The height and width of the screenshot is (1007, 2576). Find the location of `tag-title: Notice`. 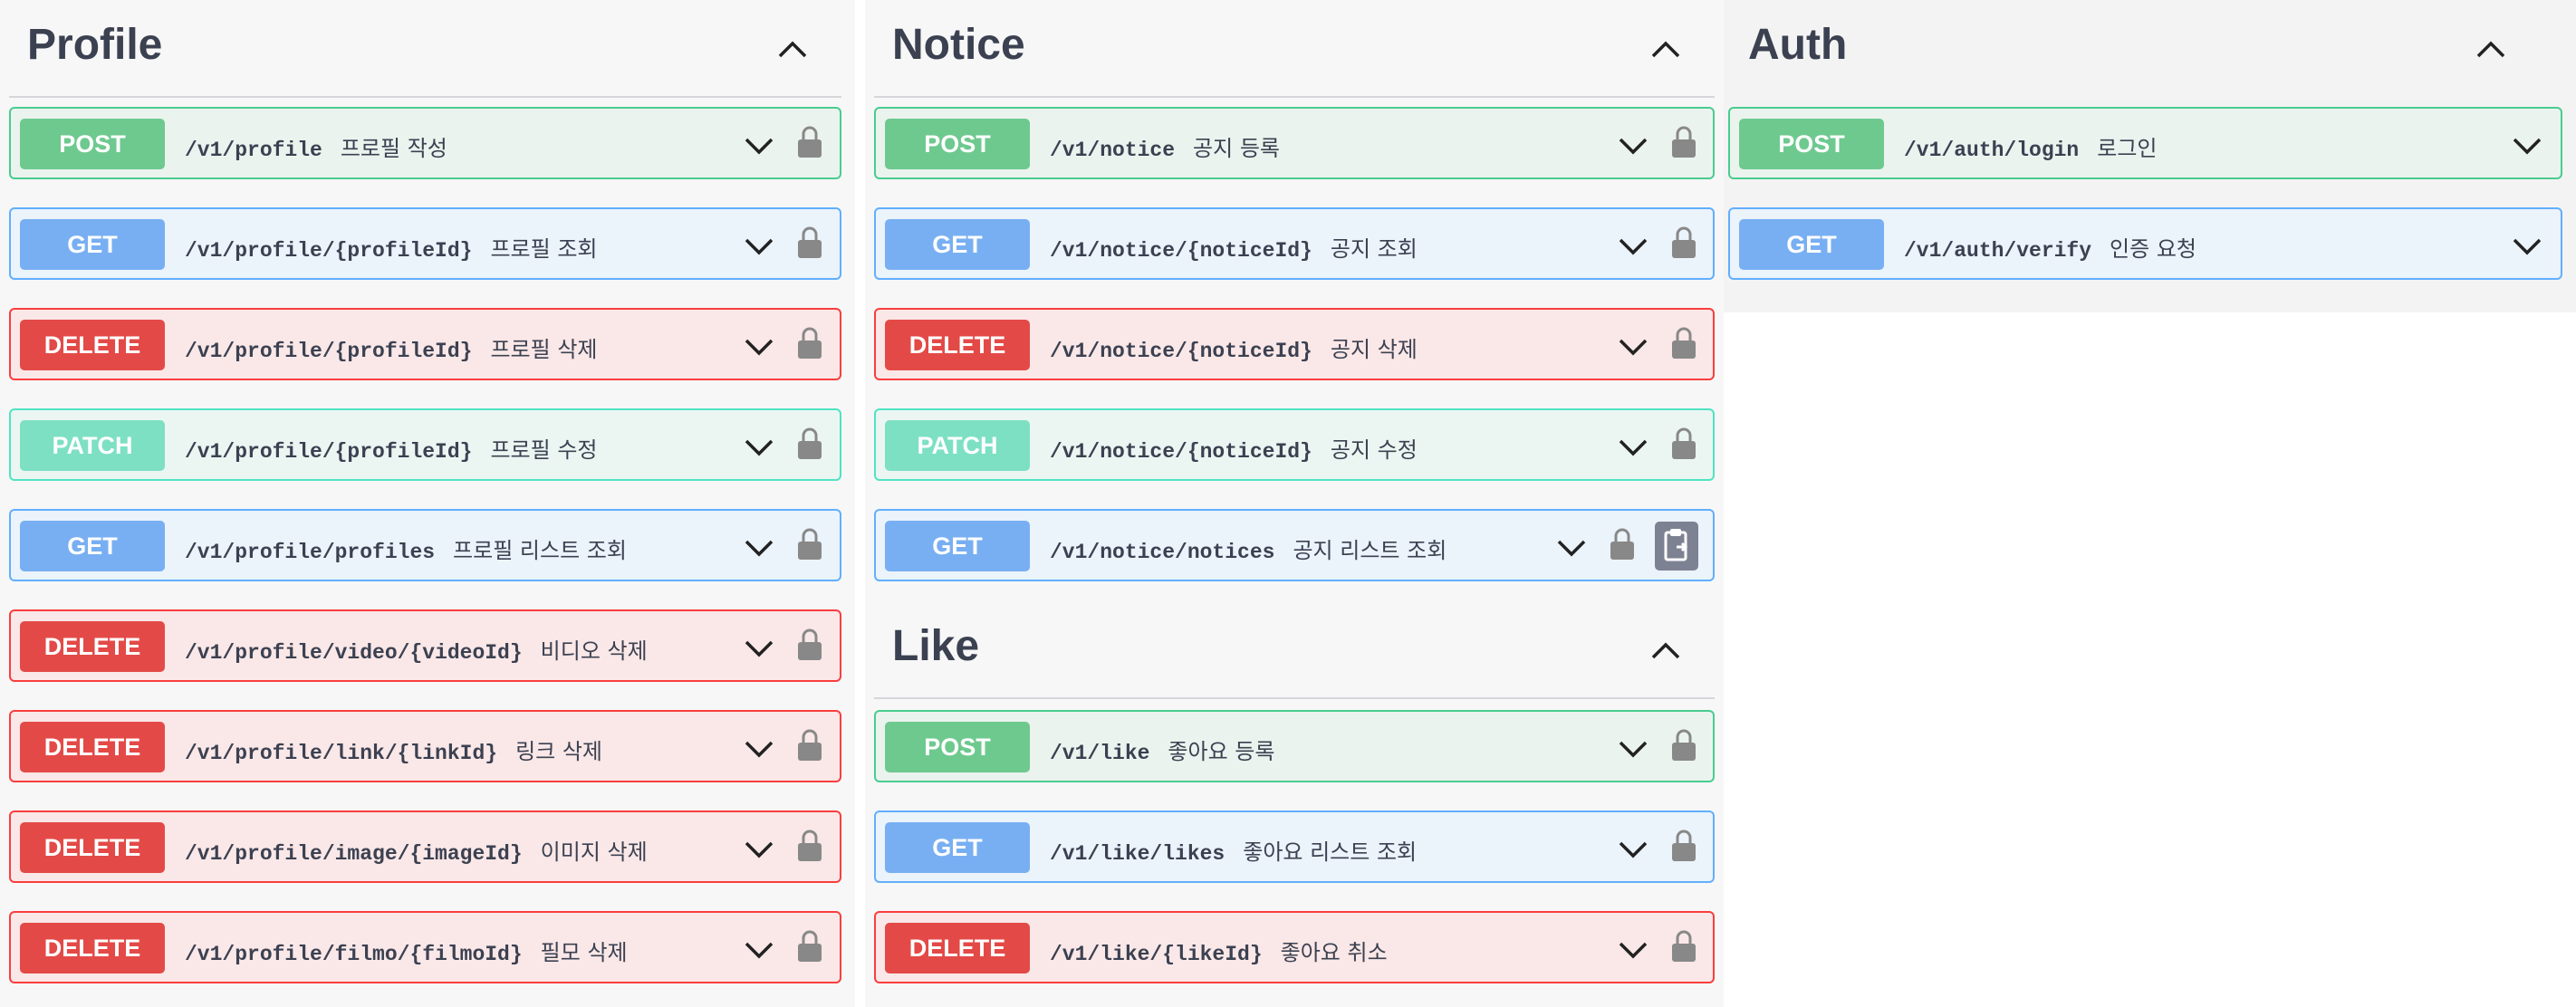

tag-title: Notice is located at coordinates (958, 45).